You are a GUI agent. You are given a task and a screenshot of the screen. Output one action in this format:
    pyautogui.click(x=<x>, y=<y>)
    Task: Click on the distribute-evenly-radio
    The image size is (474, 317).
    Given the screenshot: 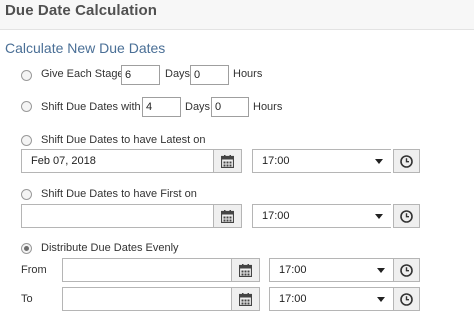 What is the action you would take?
    pyautogui.click(x=26, y=248)
    